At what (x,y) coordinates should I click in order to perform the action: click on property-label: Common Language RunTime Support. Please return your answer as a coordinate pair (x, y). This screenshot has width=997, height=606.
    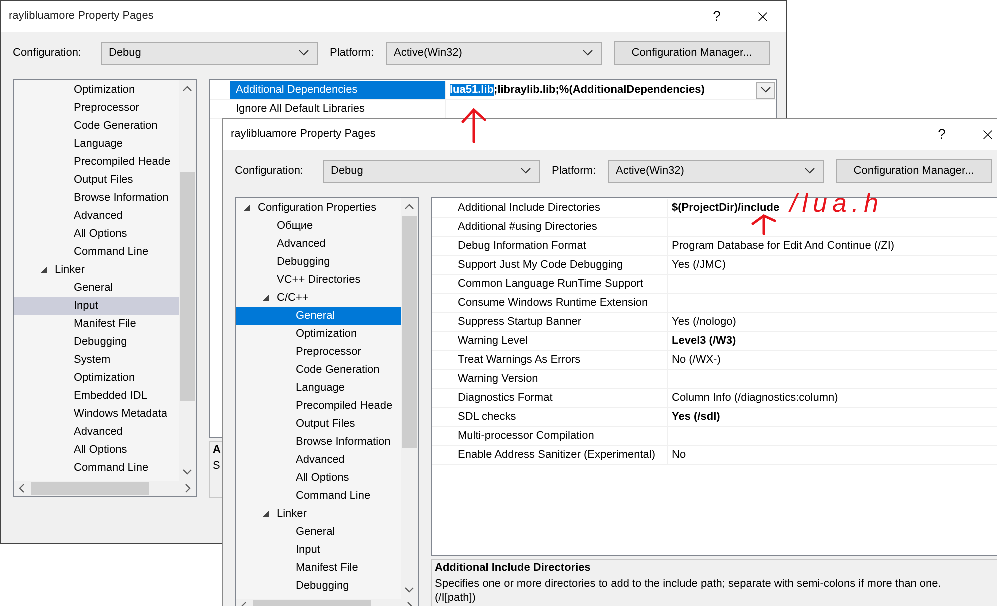
    Looking at the image, I should click on (560, 284).